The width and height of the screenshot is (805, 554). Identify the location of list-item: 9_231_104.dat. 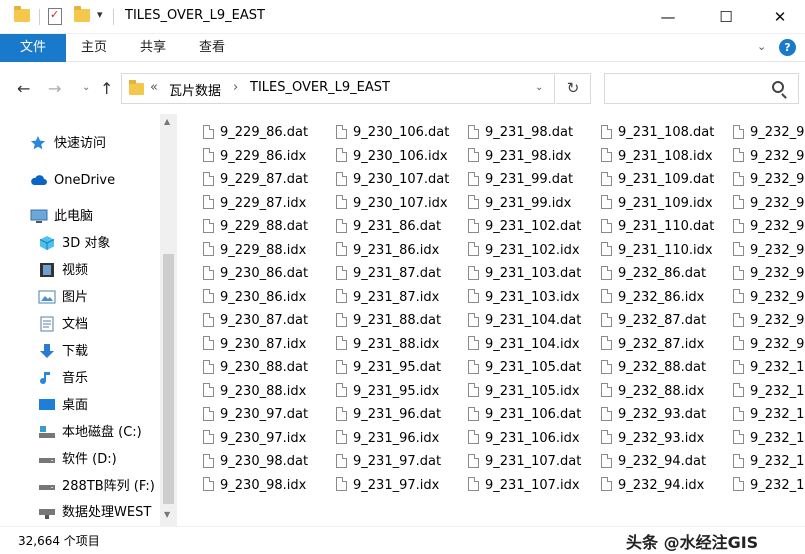
(524, 321).